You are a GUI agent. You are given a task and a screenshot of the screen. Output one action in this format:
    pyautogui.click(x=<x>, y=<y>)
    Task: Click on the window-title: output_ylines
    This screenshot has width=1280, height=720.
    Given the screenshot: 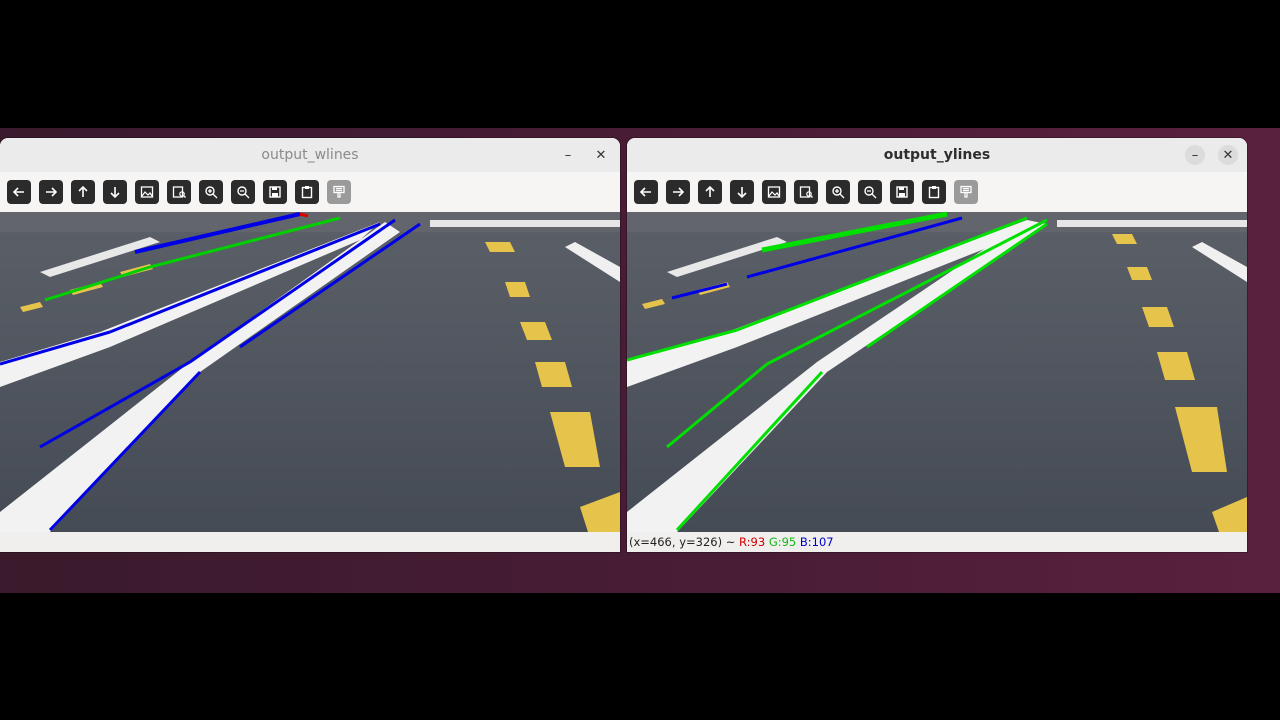 What is the action you would take?
    pyautogui.click(x=937, y=155)
    